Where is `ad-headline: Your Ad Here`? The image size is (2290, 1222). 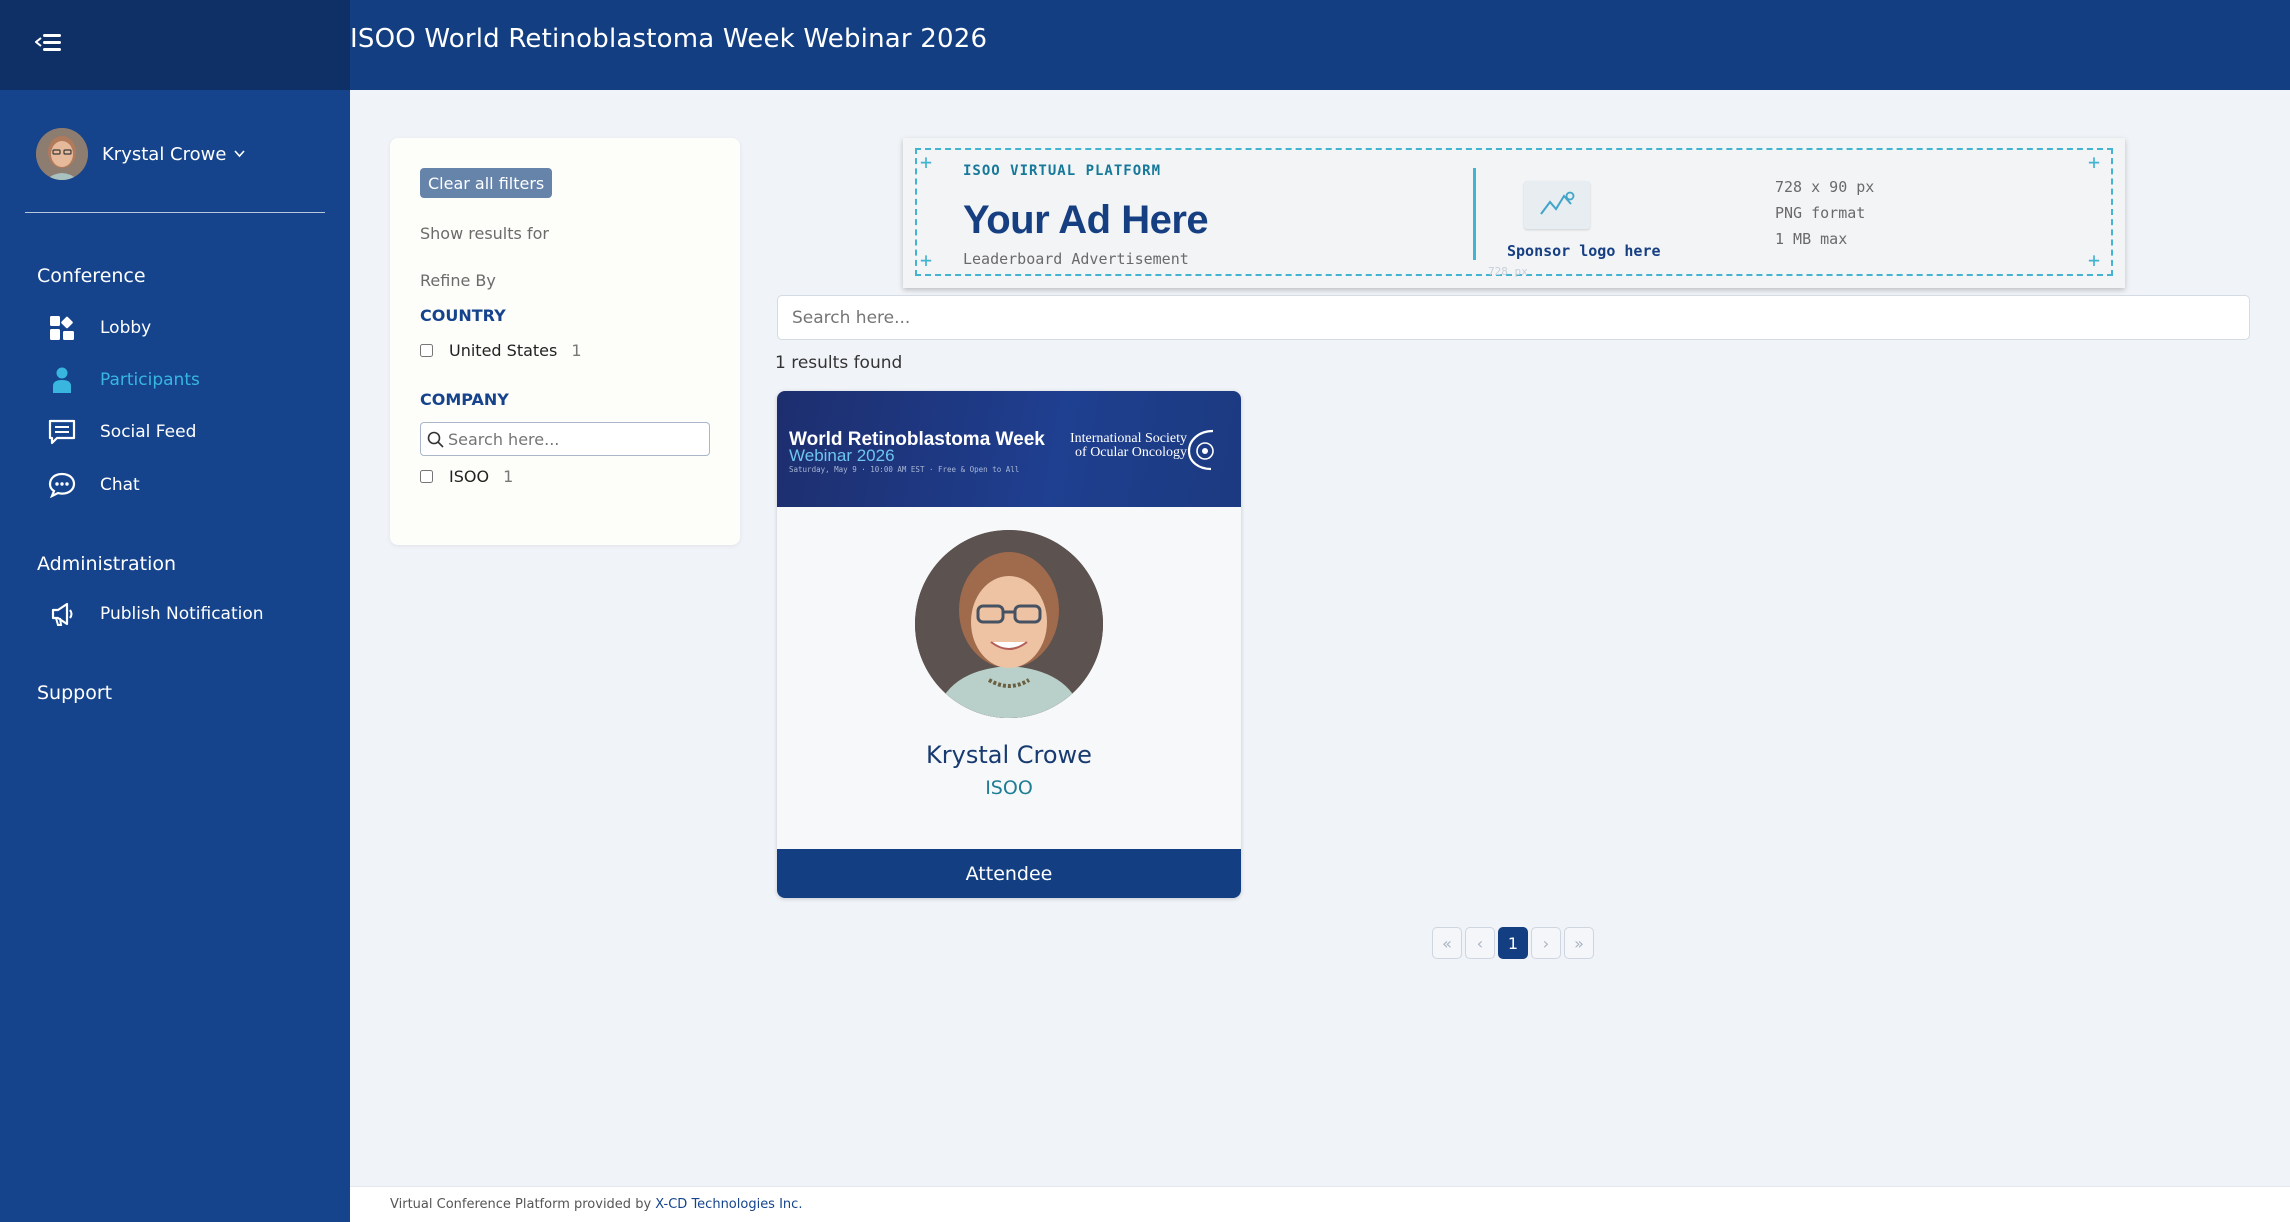 ad-headline: Your Ad Here is located at coordinates (1086, 220).